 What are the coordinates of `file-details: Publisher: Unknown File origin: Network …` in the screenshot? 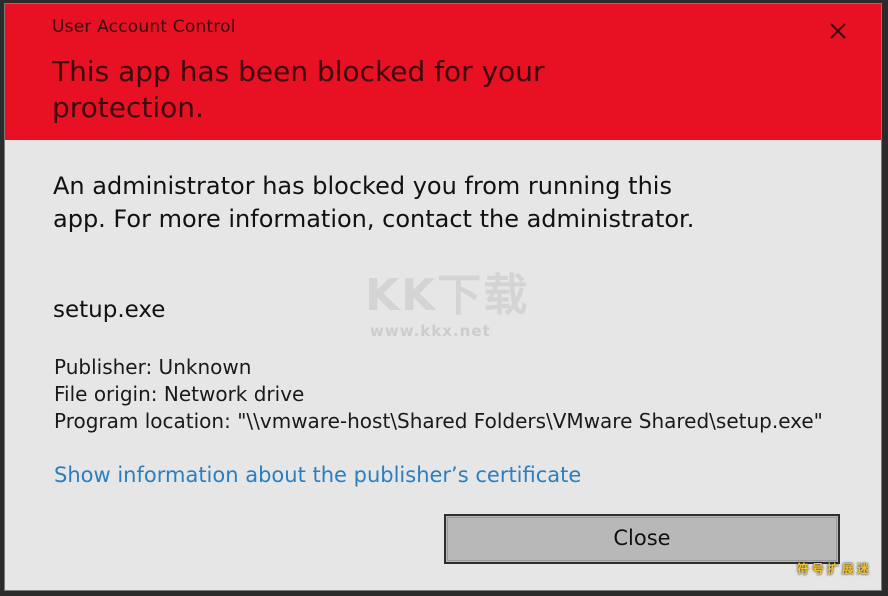 It's located at (444, 394).